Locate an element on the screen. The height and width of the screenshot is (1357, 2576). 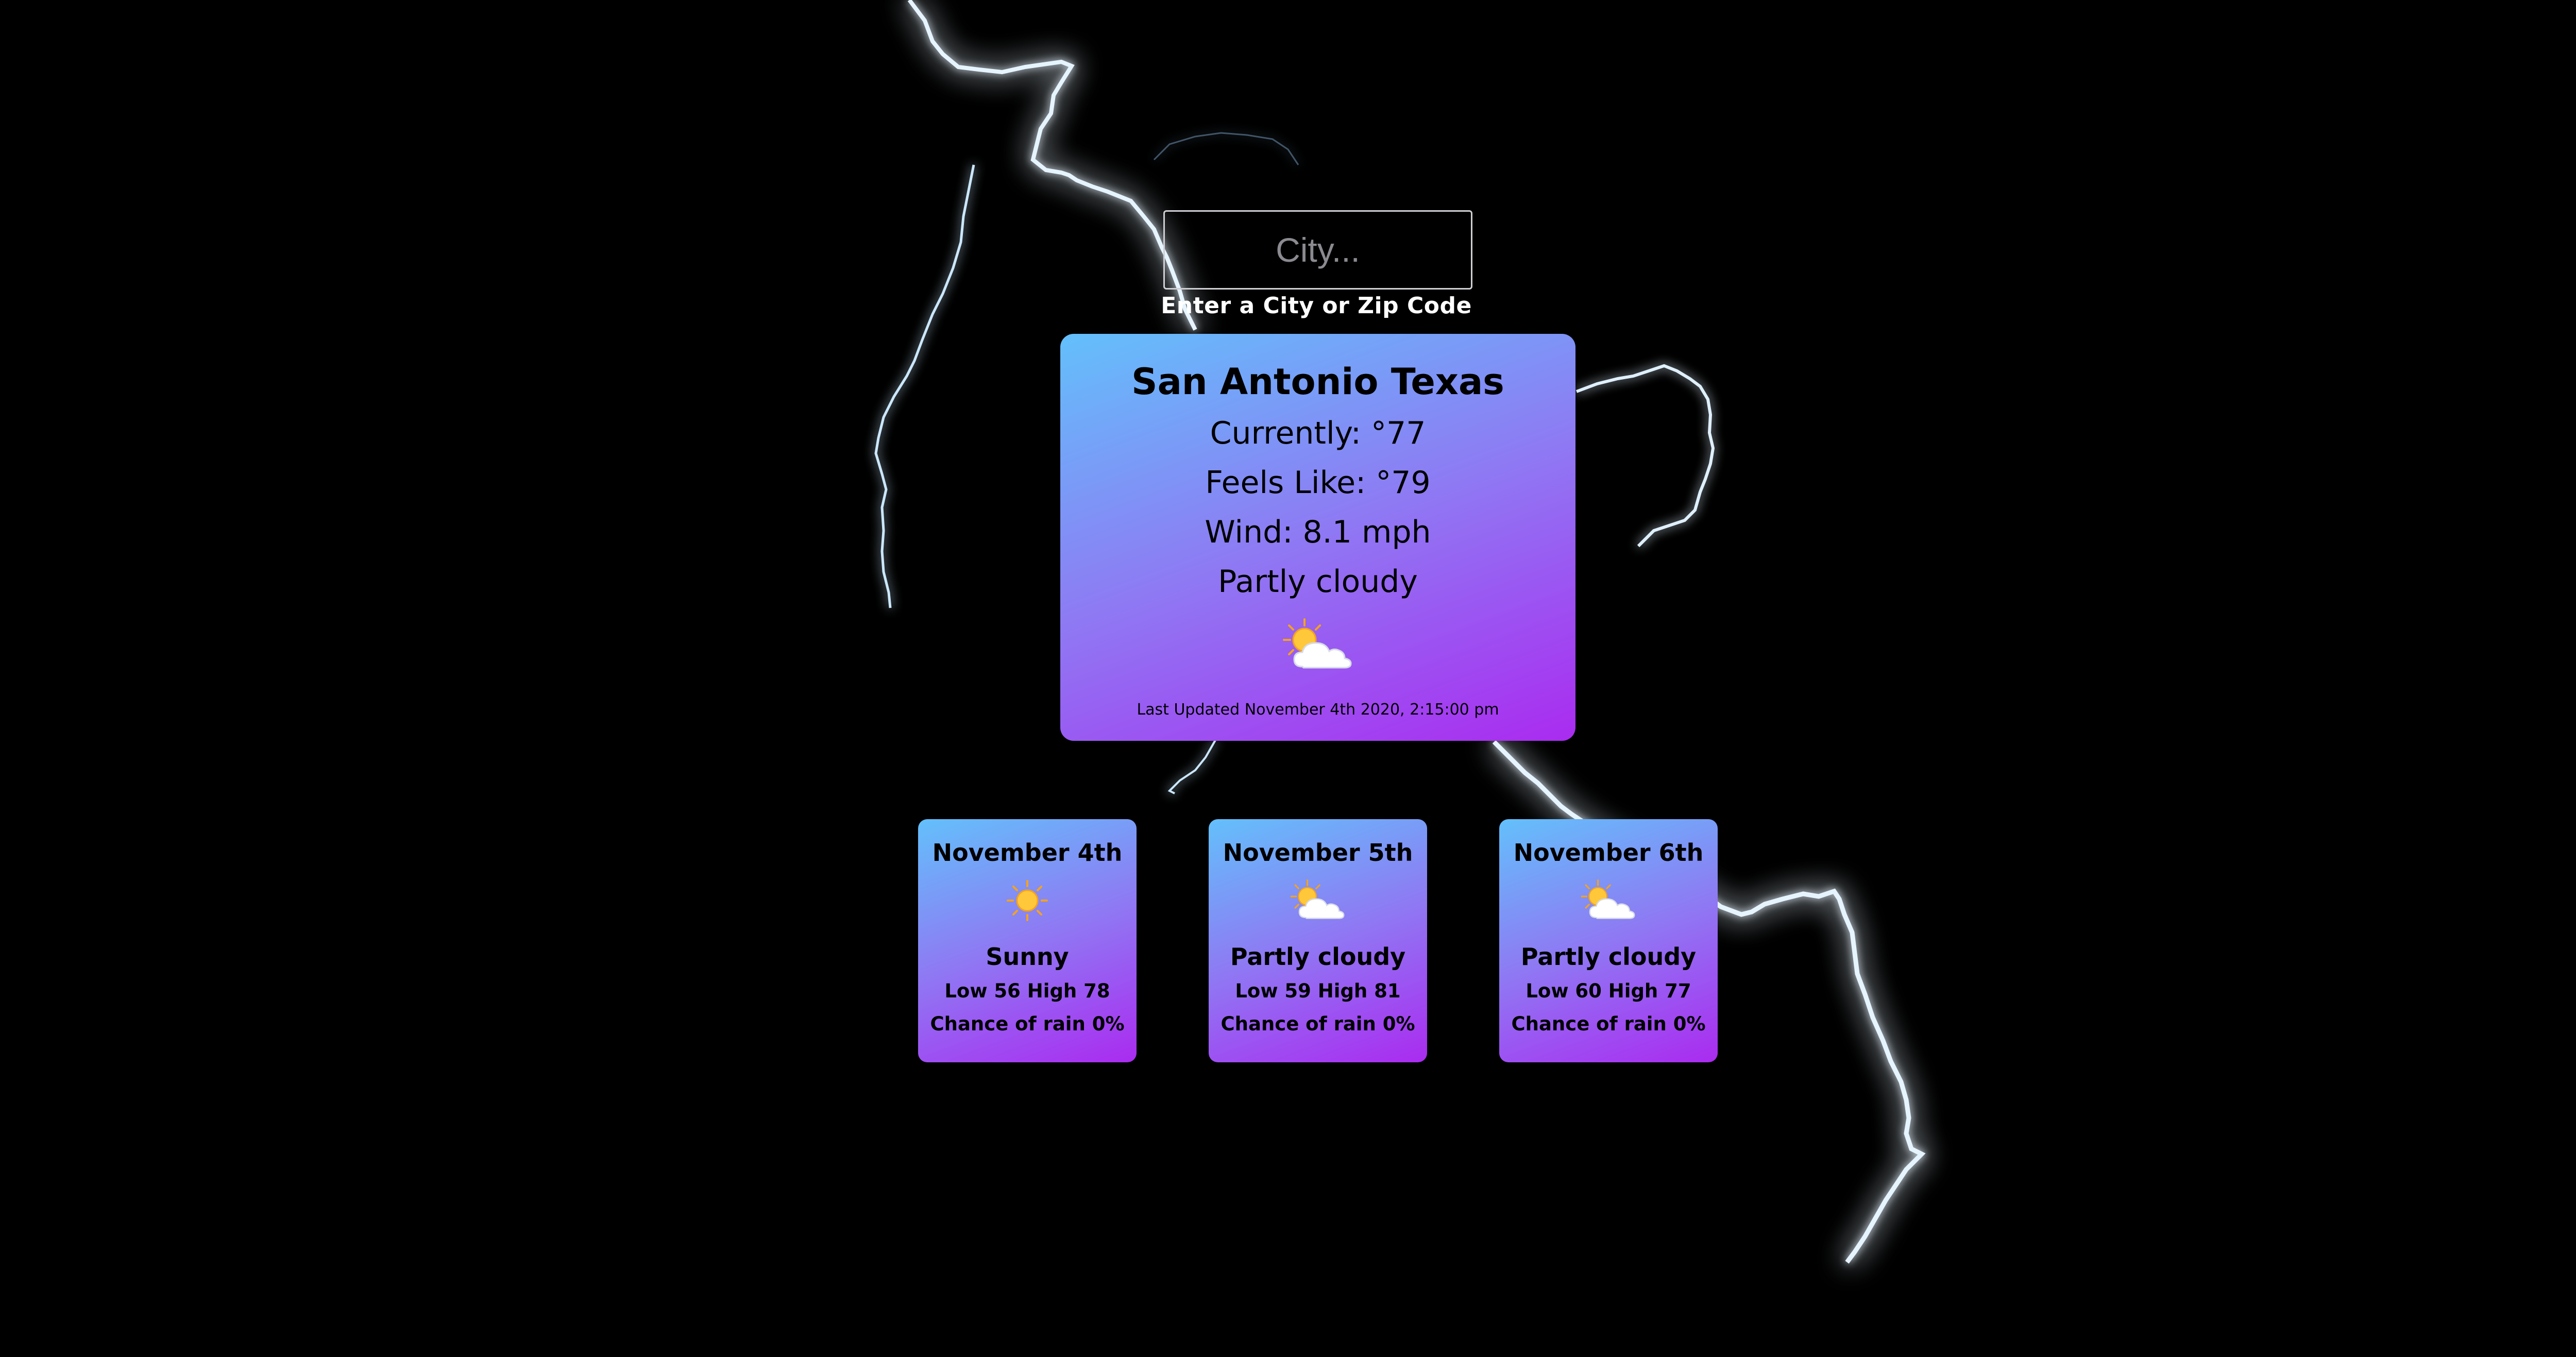
forecast-date: November 6th is located at coordinates (1608, 853).